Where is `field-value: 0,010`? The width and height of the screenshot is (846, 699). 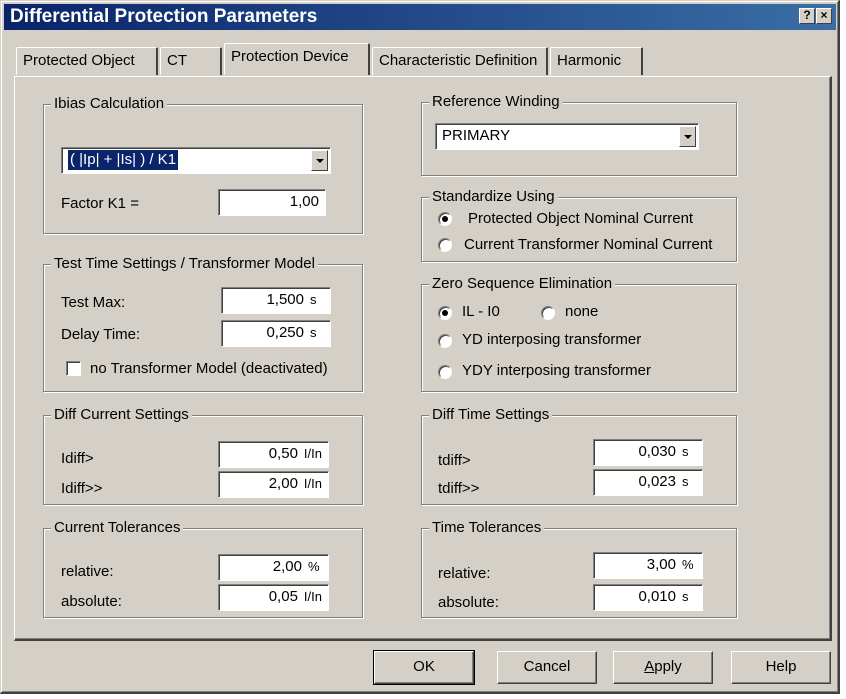 field-value: 0,010 is located at coordinates (657, 596).